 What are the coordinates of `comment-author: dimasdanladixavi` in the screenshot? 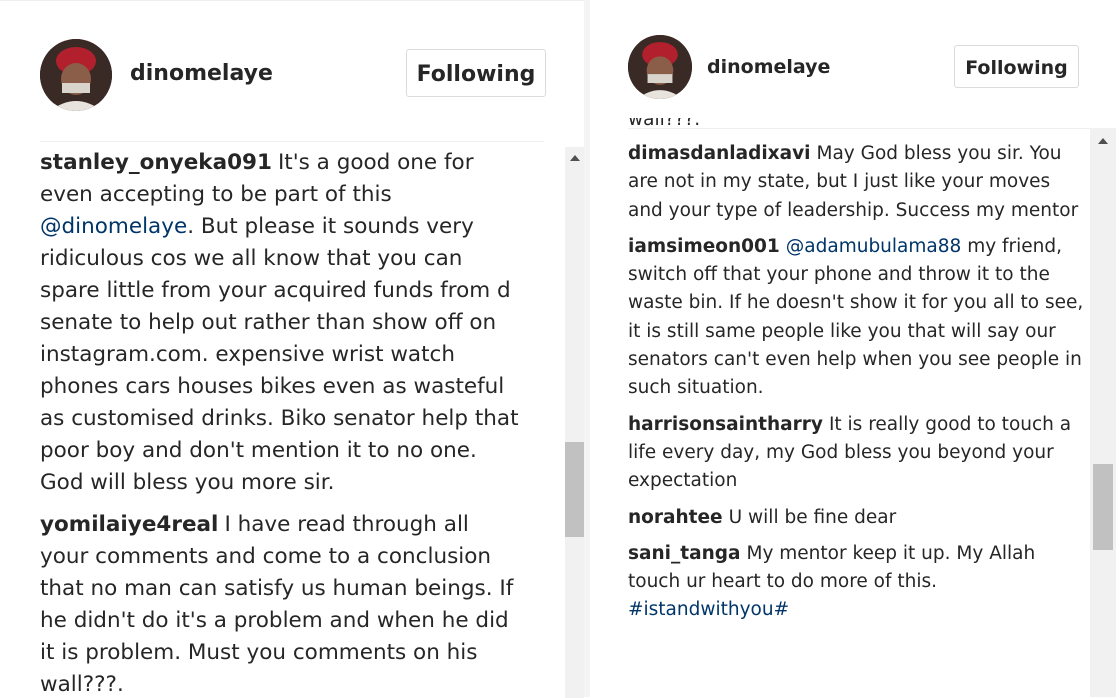 It's located at (719, 153).